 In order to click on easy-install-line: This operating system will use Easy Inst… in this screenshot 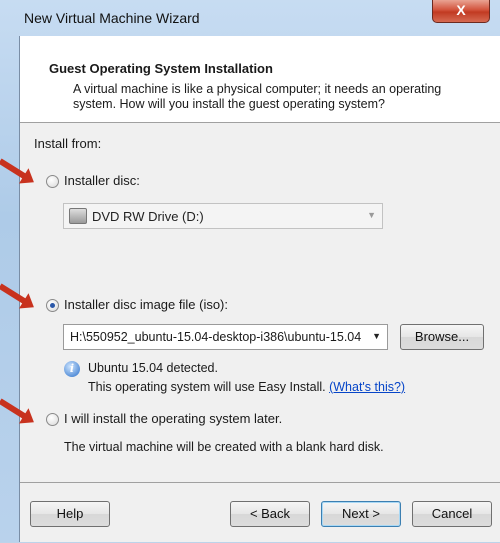, I will do `click(246, 387)`.